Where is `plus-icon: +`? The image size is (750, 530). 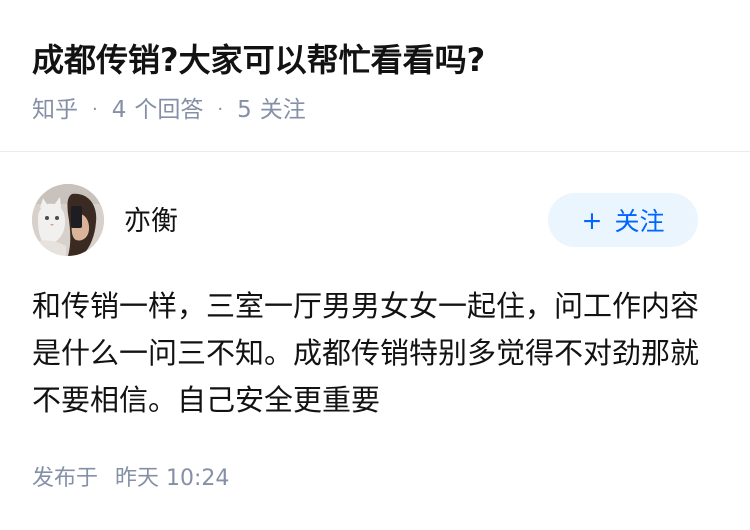
plus-icon: + is located at coordinates (592, 220).